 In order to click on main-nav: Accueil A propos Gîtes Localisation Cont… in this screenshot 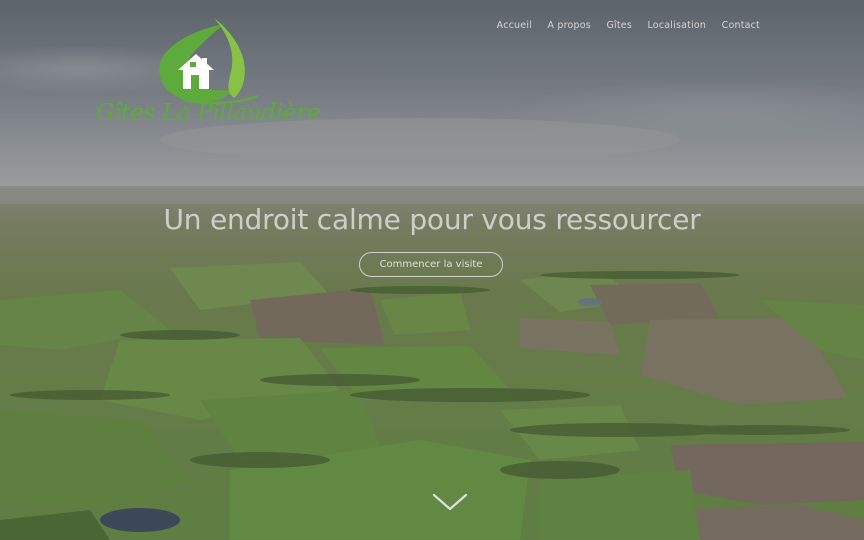, I will do `click(620, 25)`.